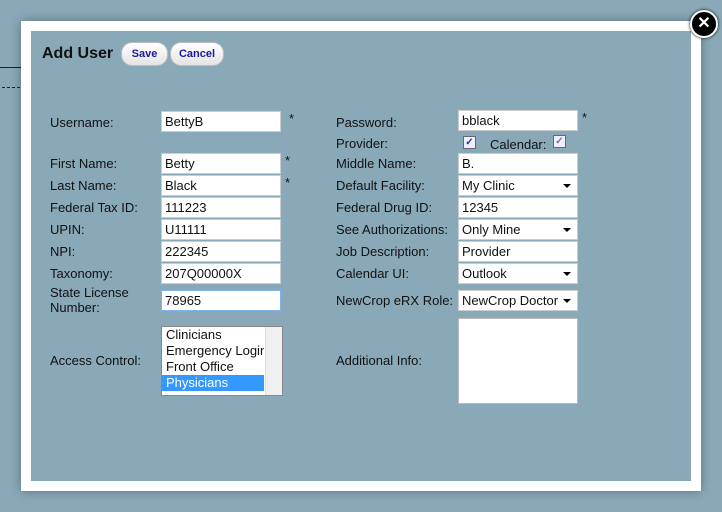 The height and width of the screenshot is (512, 722). I want to click on close-icon: ✕, so click(704, 24).